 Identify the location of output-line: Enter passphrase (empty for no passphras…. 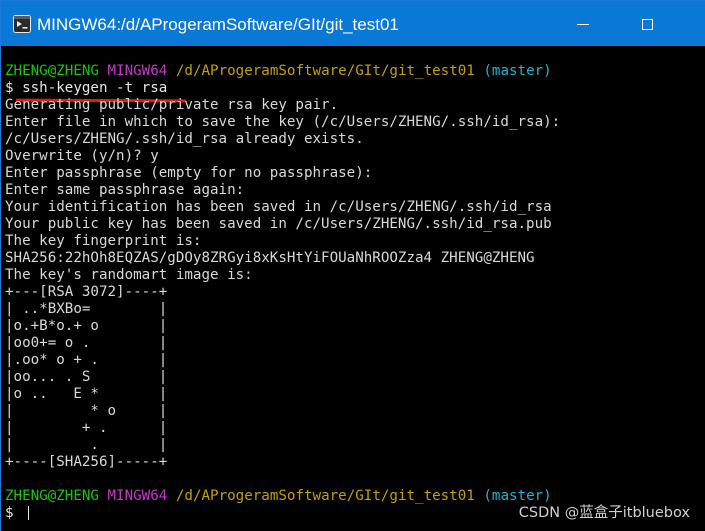
(189, 173).